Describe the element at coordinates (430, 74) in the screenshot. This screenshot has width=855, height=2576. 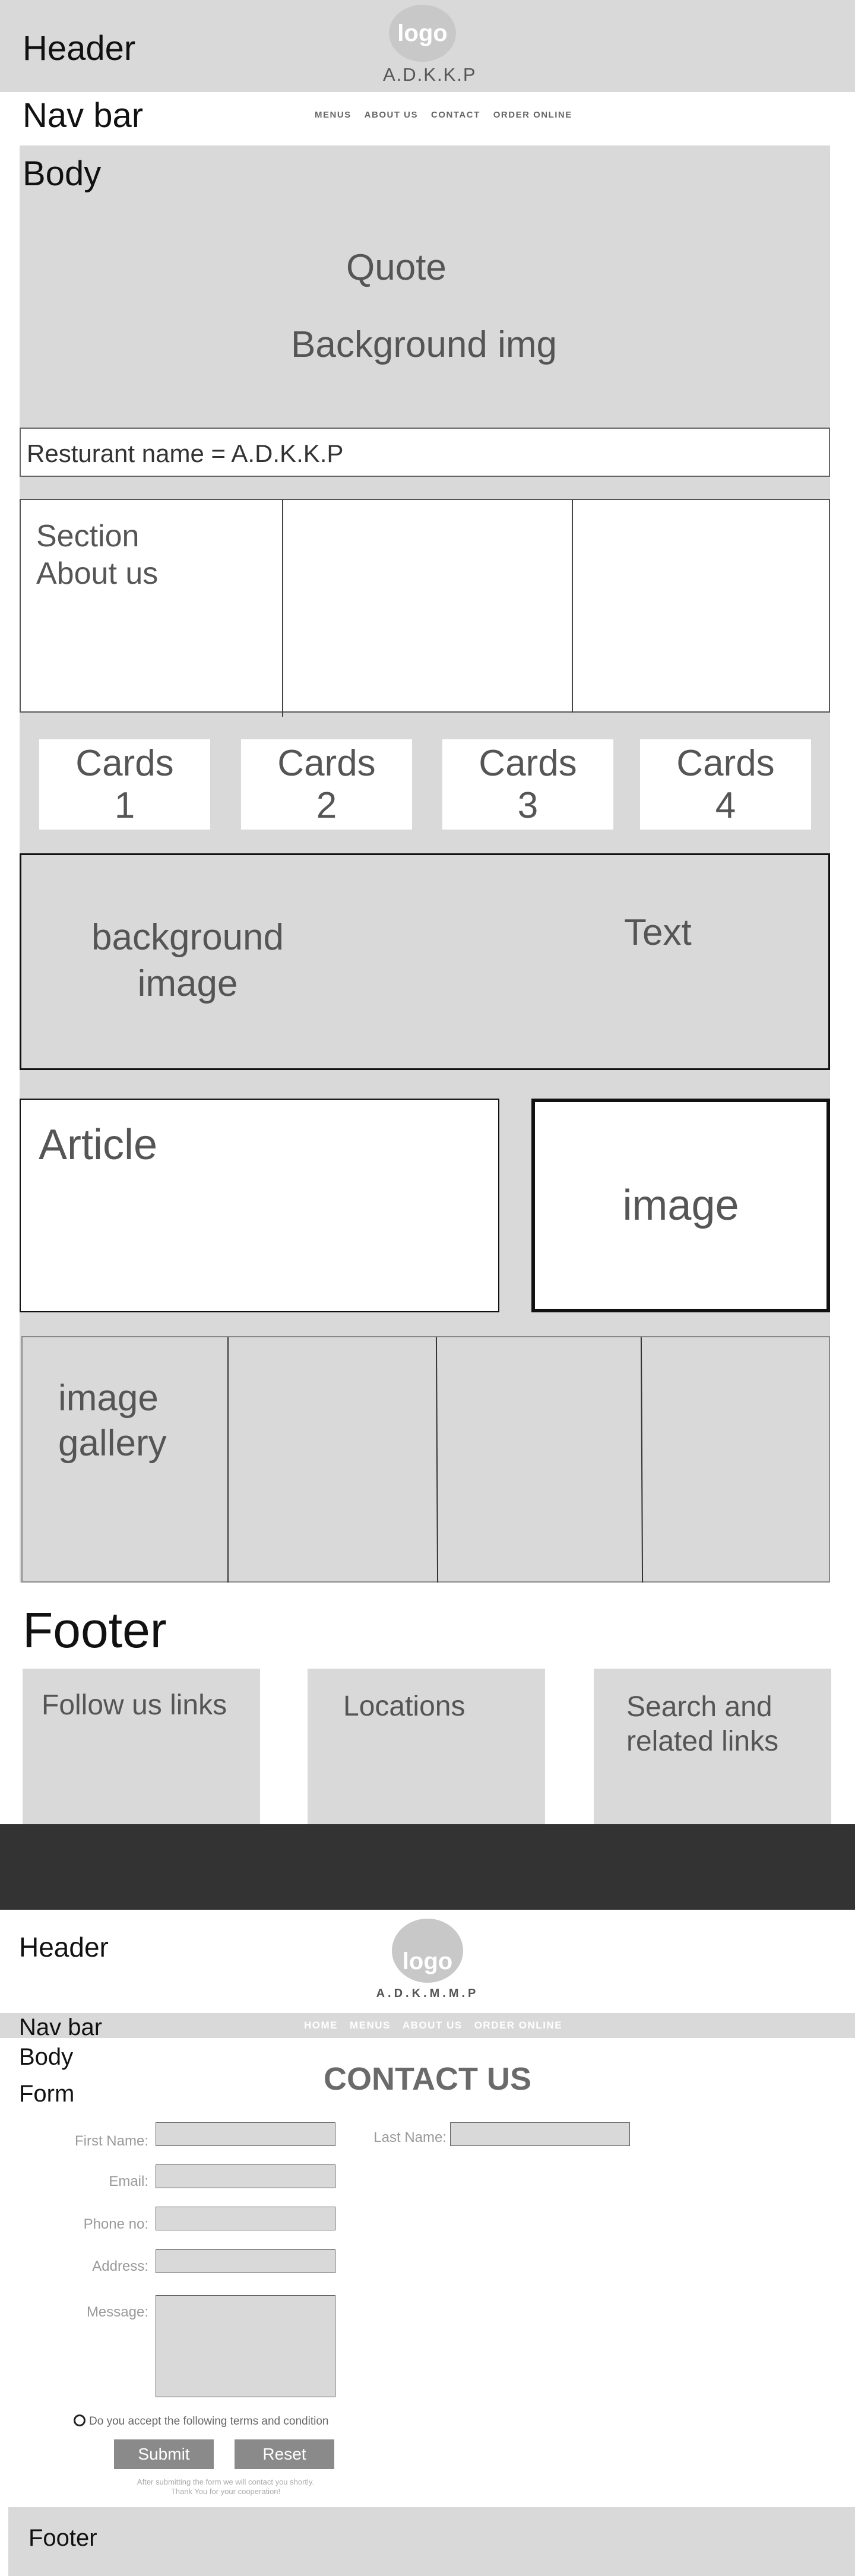
I see `brand-name: A.D.K.K.P` at that location.